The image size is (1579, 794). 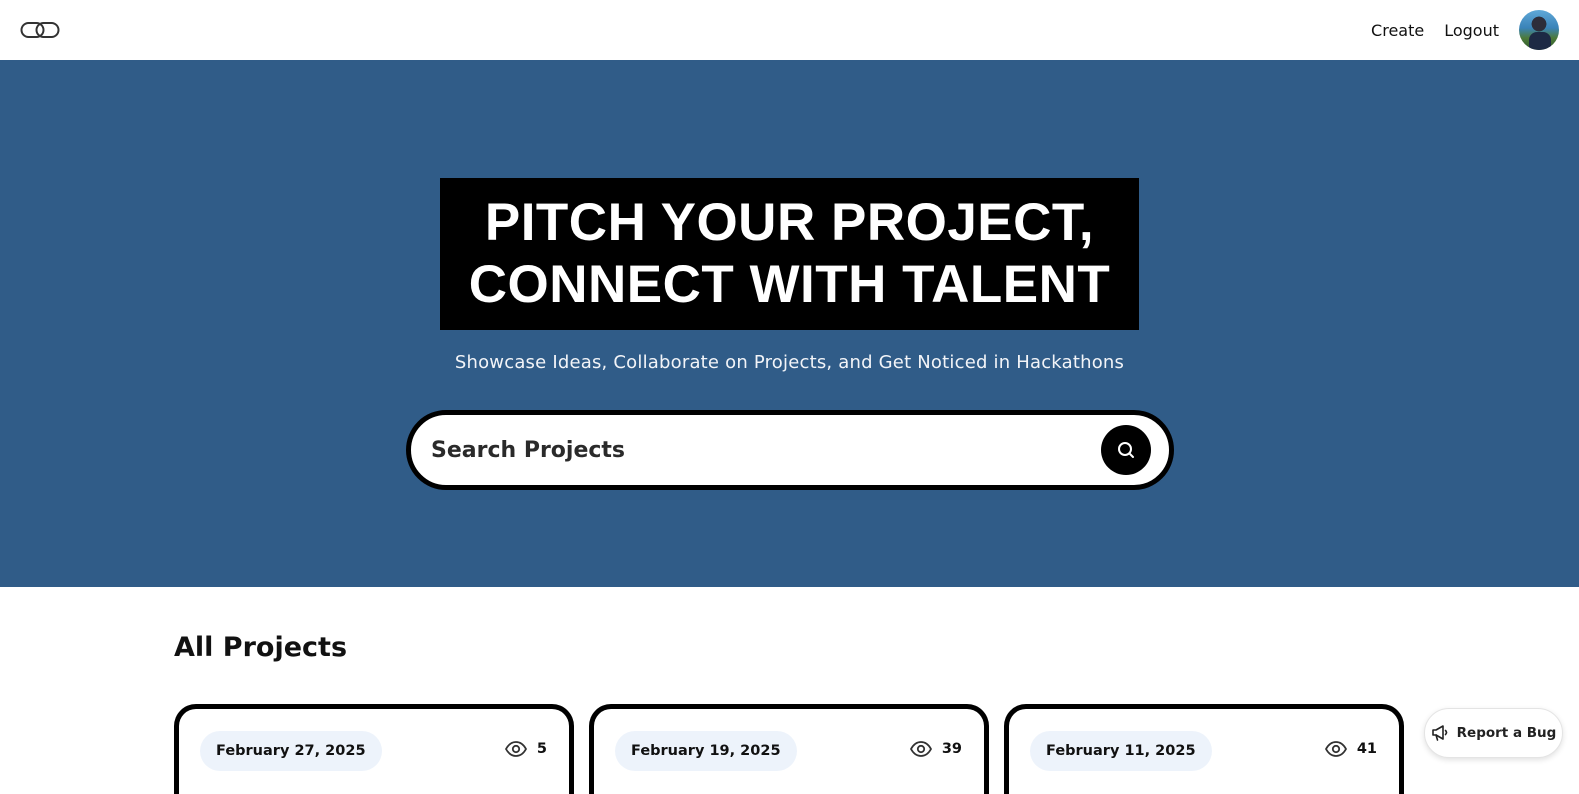 I want to click on card-views: 39, so click(x=935, y=749).